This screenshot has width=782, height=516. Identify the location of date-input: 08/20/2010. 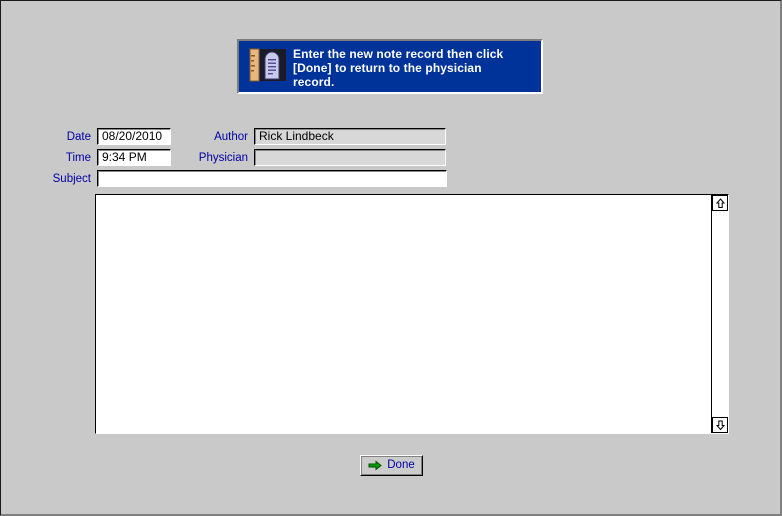
(134, 136).